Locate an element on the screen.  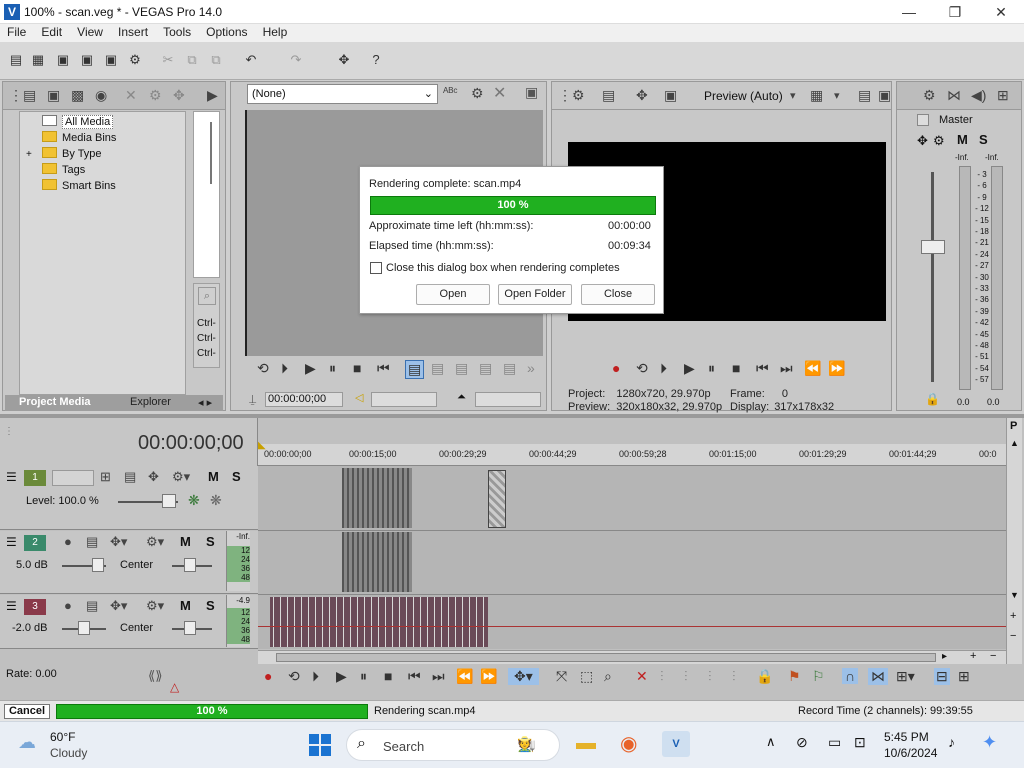
spellcheck-icon: ᴬᴮᶜ is located at coordinates (450, 92).